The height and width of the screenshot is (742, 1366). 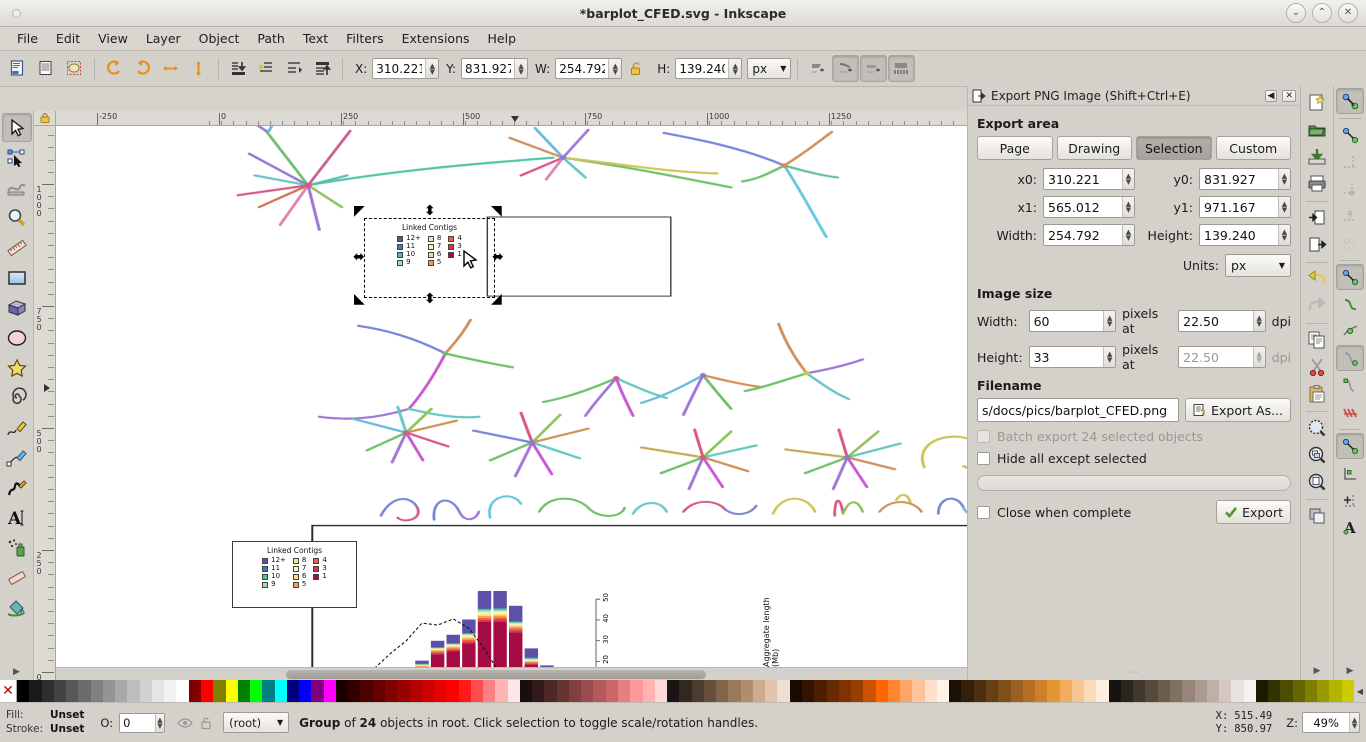 I want to click on eraser-tool, so click(x=17, y=577).